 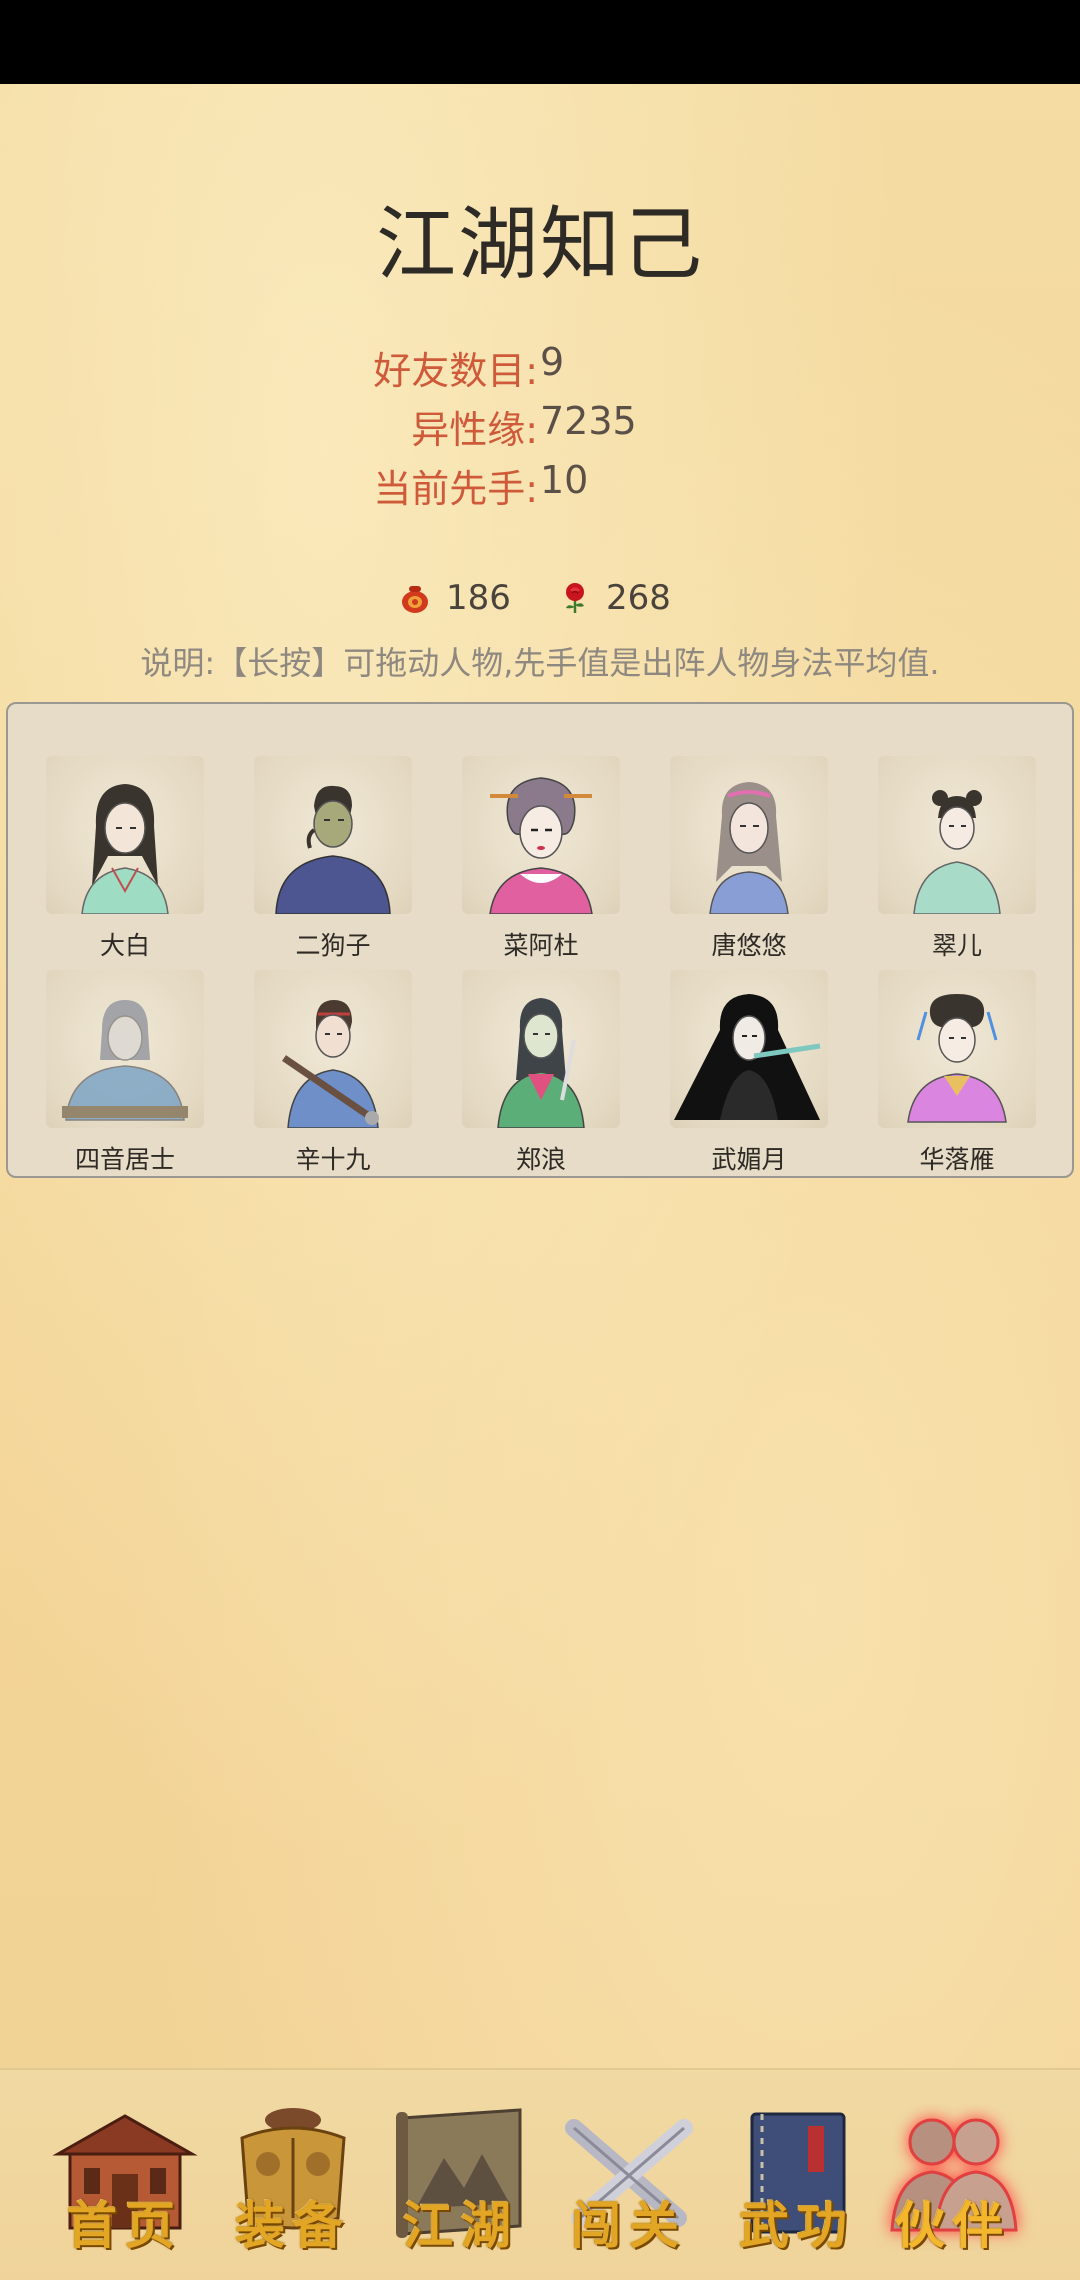 I want to click on rose-currency: 268, so click(x=614, y=598).